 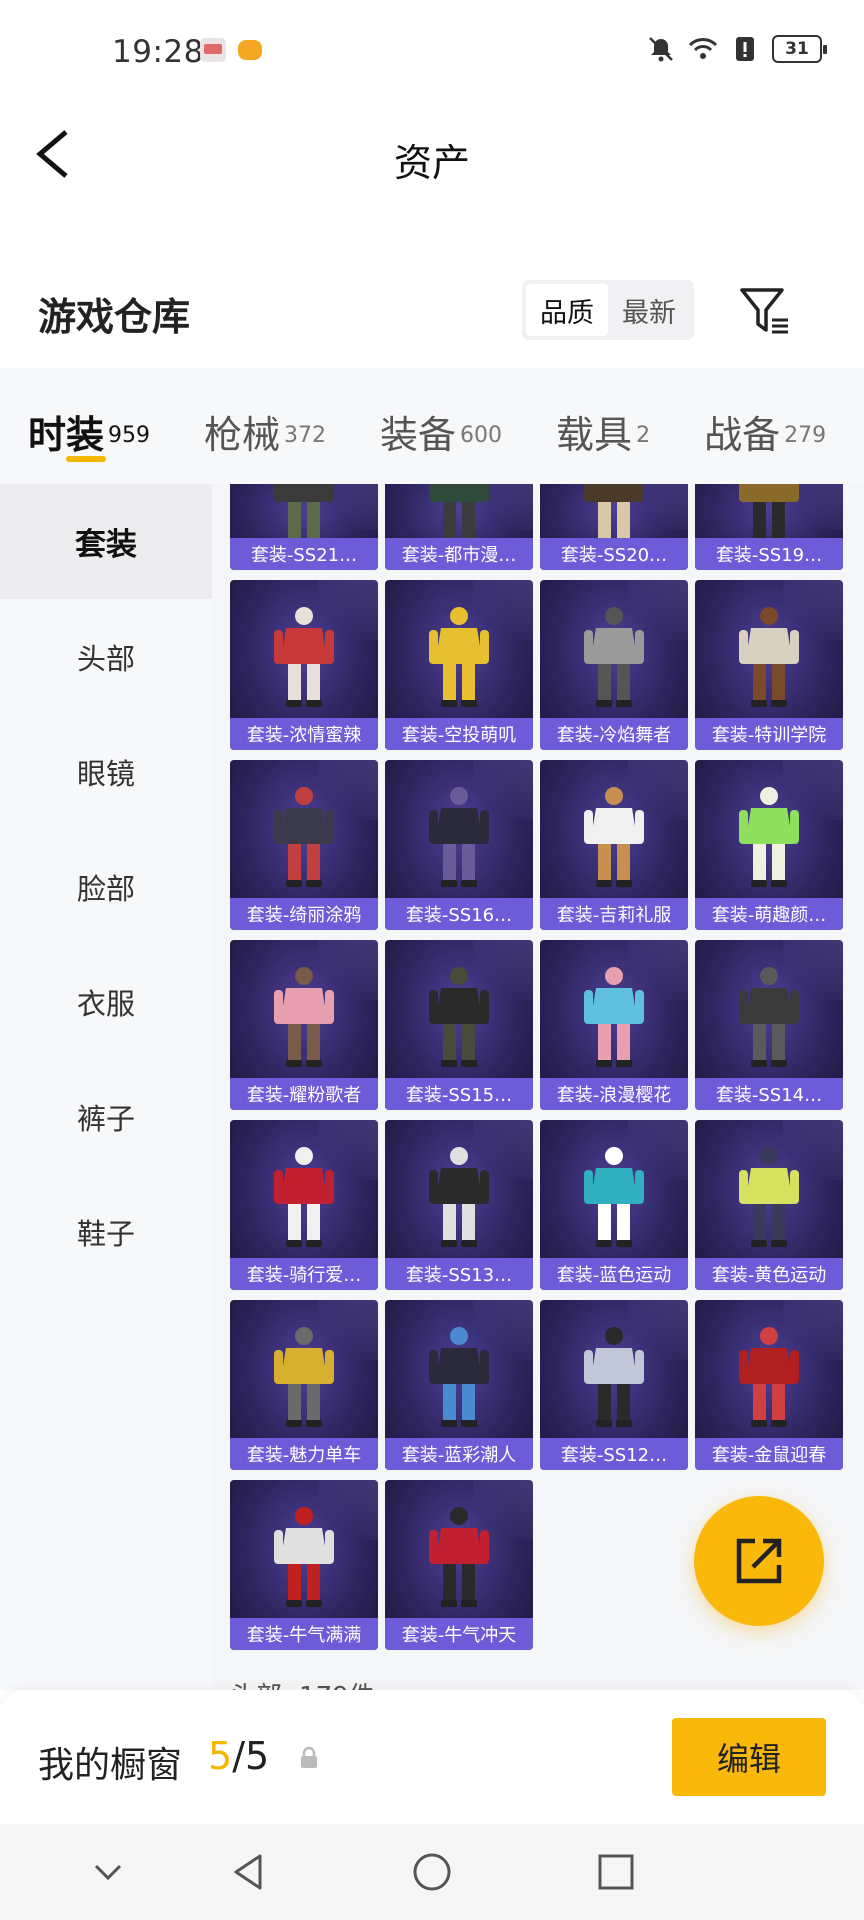 I want to click on outfit-tile: 套装-黄色运动, so click(x=769, y=1205).